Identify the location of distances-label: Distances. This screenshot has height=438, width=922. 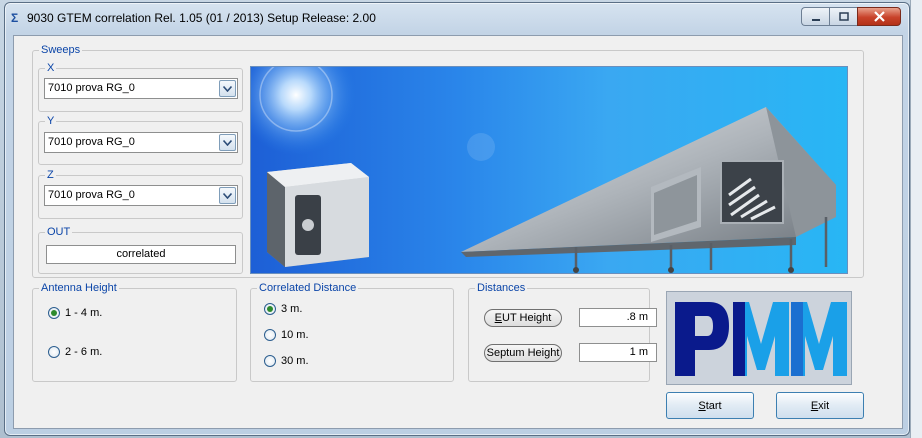
(501, 288).